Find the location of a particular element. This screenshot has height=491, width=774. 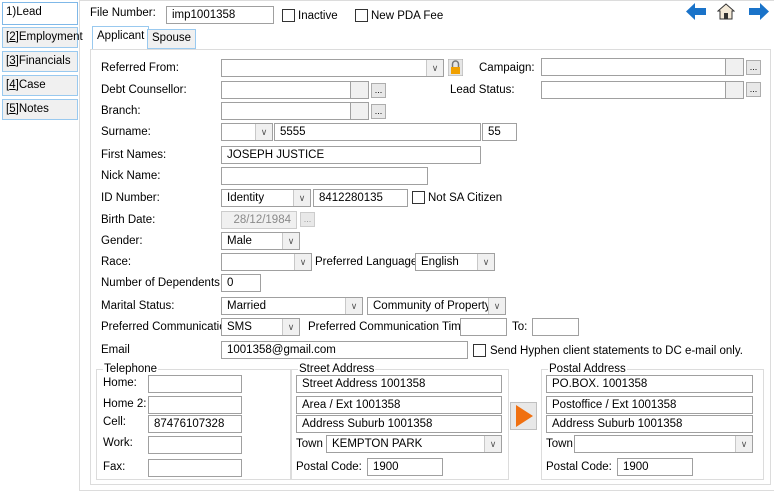

lead-status-lookup-button is located at coordinates (734, 90).